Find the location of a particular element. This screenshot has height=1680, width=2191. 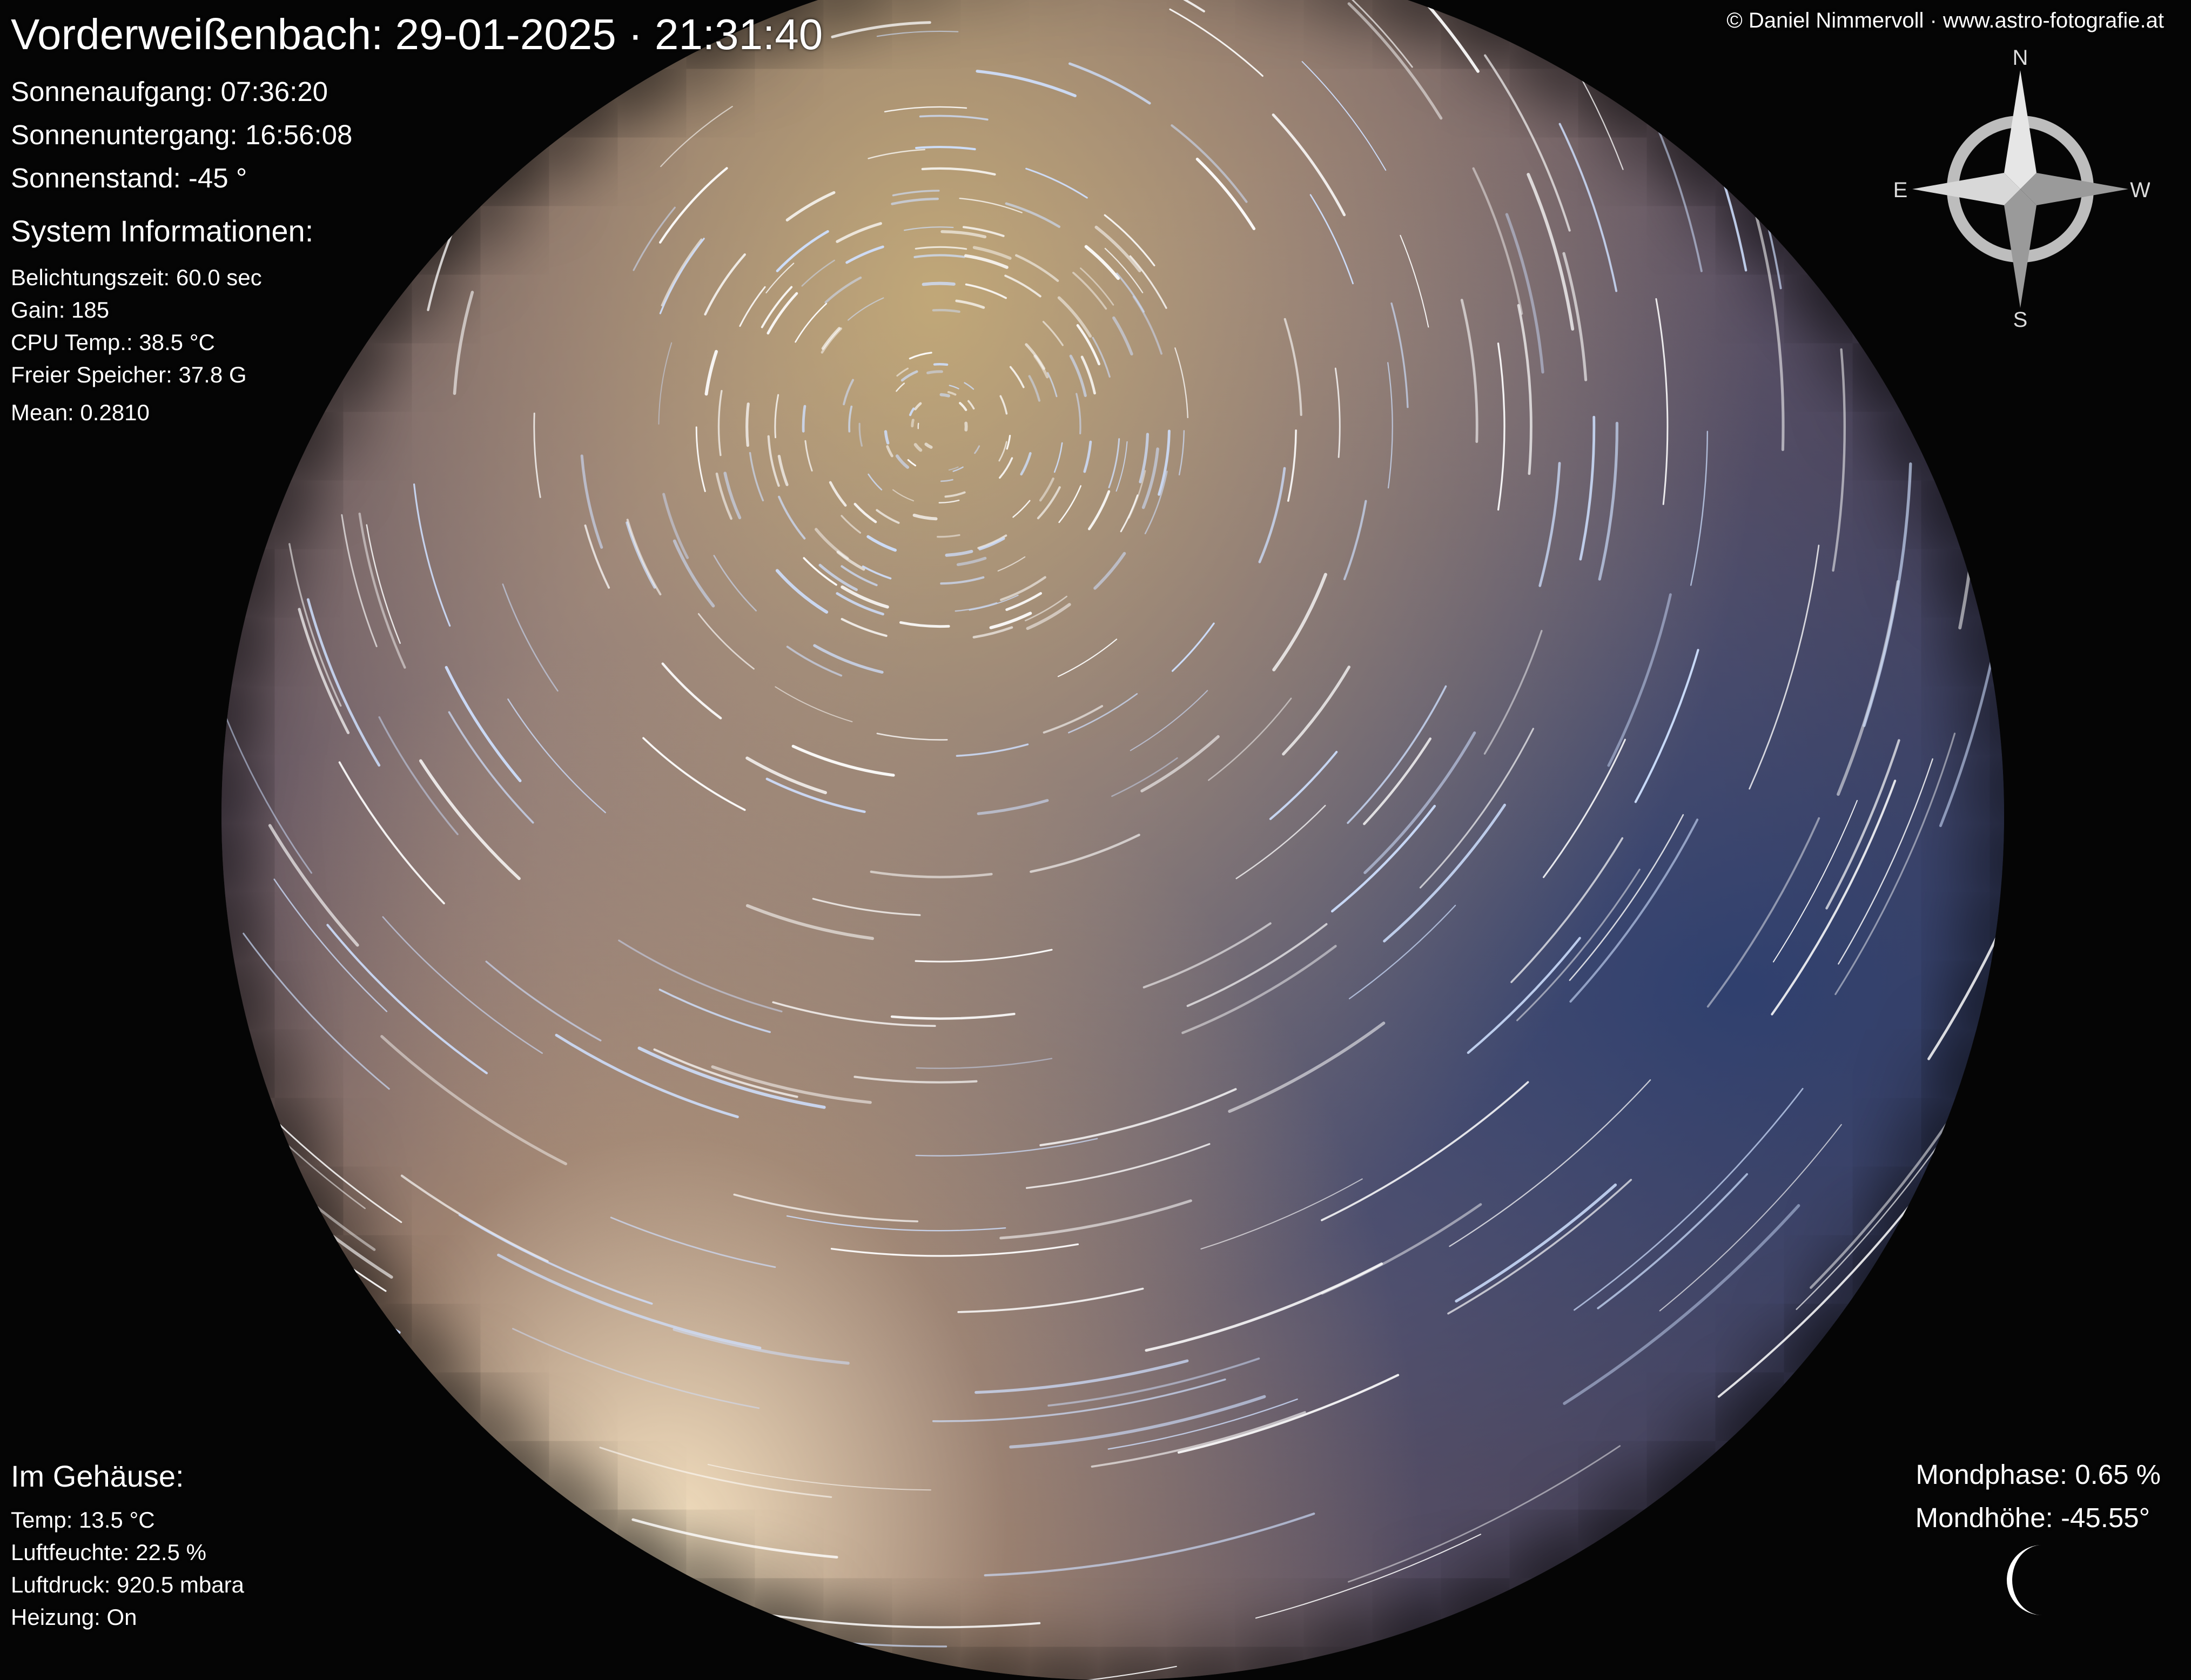

exposure-text: Belichtungszeit: 60.0 sec is located at coordinates (136, 278).